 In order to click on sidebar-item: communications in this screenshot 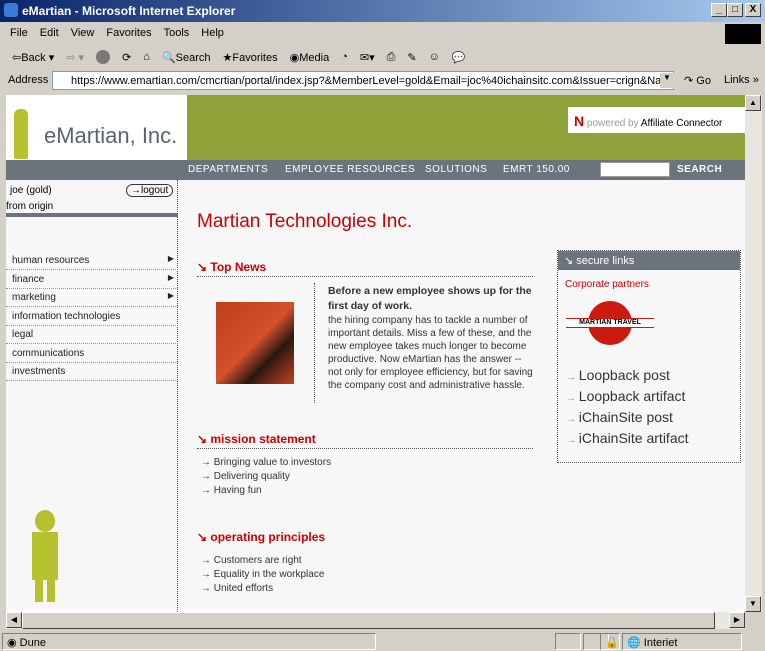, I will do `click(92, 354)`.